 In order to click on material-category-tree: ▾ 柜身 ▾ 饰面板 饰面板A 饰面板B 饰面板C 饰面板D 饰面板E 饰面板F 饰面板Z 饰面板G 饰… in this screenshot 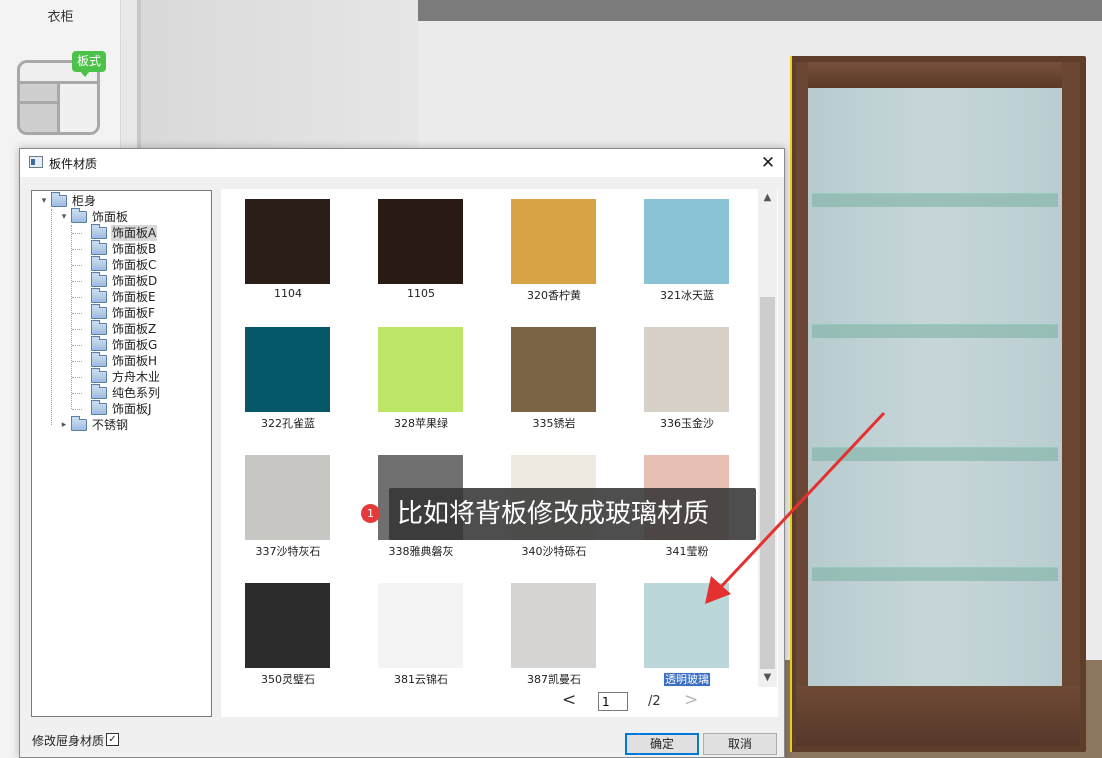, I will do `click(121, 453)`.